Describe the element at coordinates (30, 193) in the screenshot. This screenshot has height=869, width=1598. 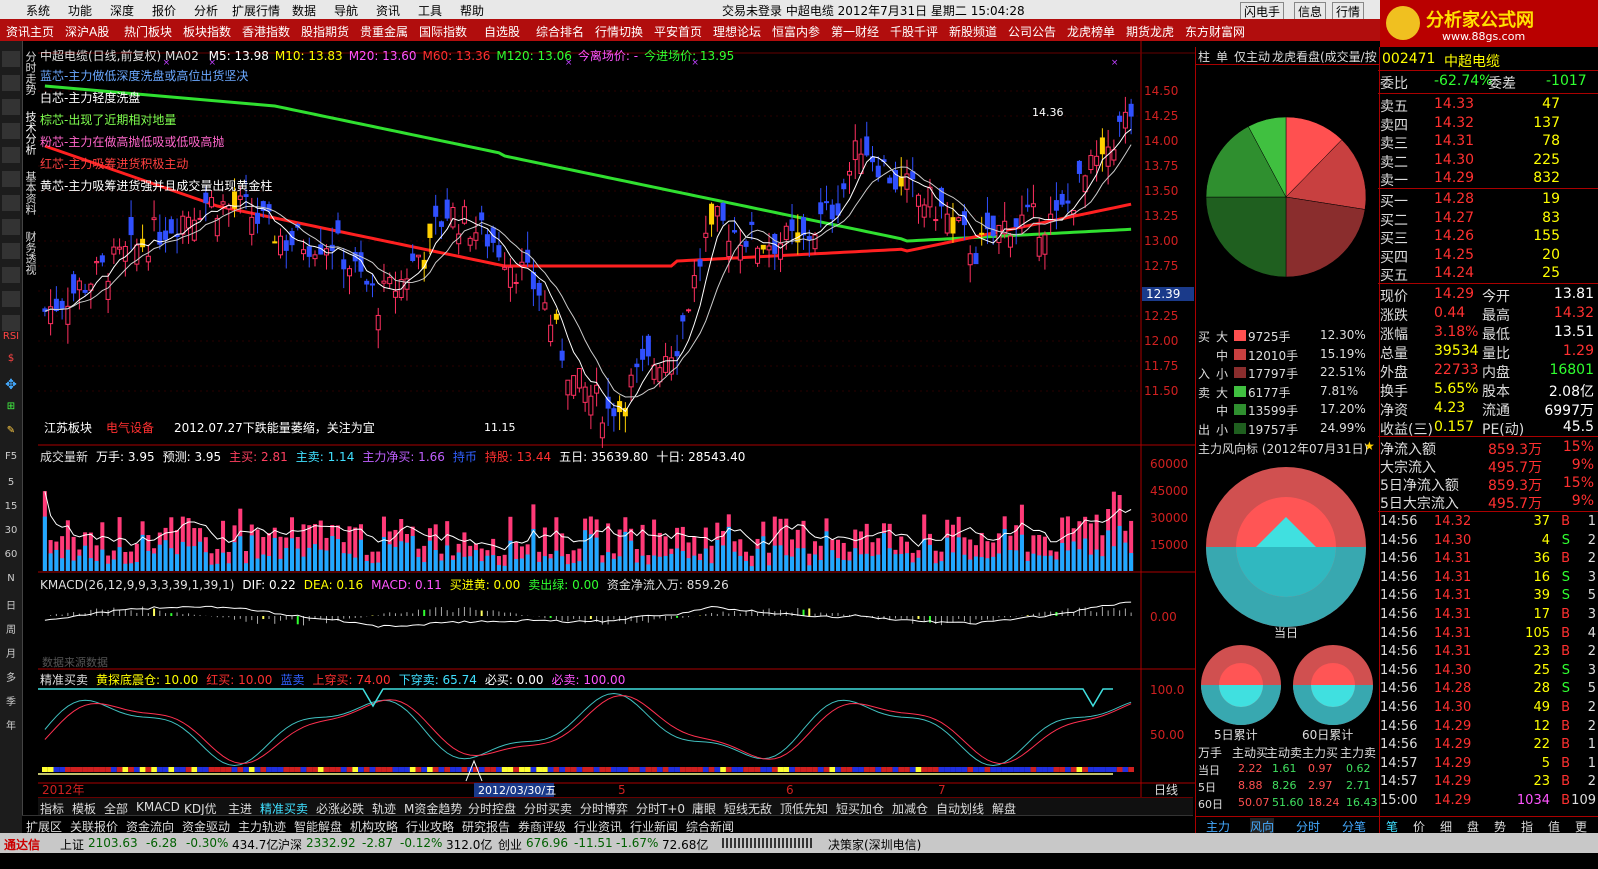
I see `tab-fundamental: 基本资料` at that location.